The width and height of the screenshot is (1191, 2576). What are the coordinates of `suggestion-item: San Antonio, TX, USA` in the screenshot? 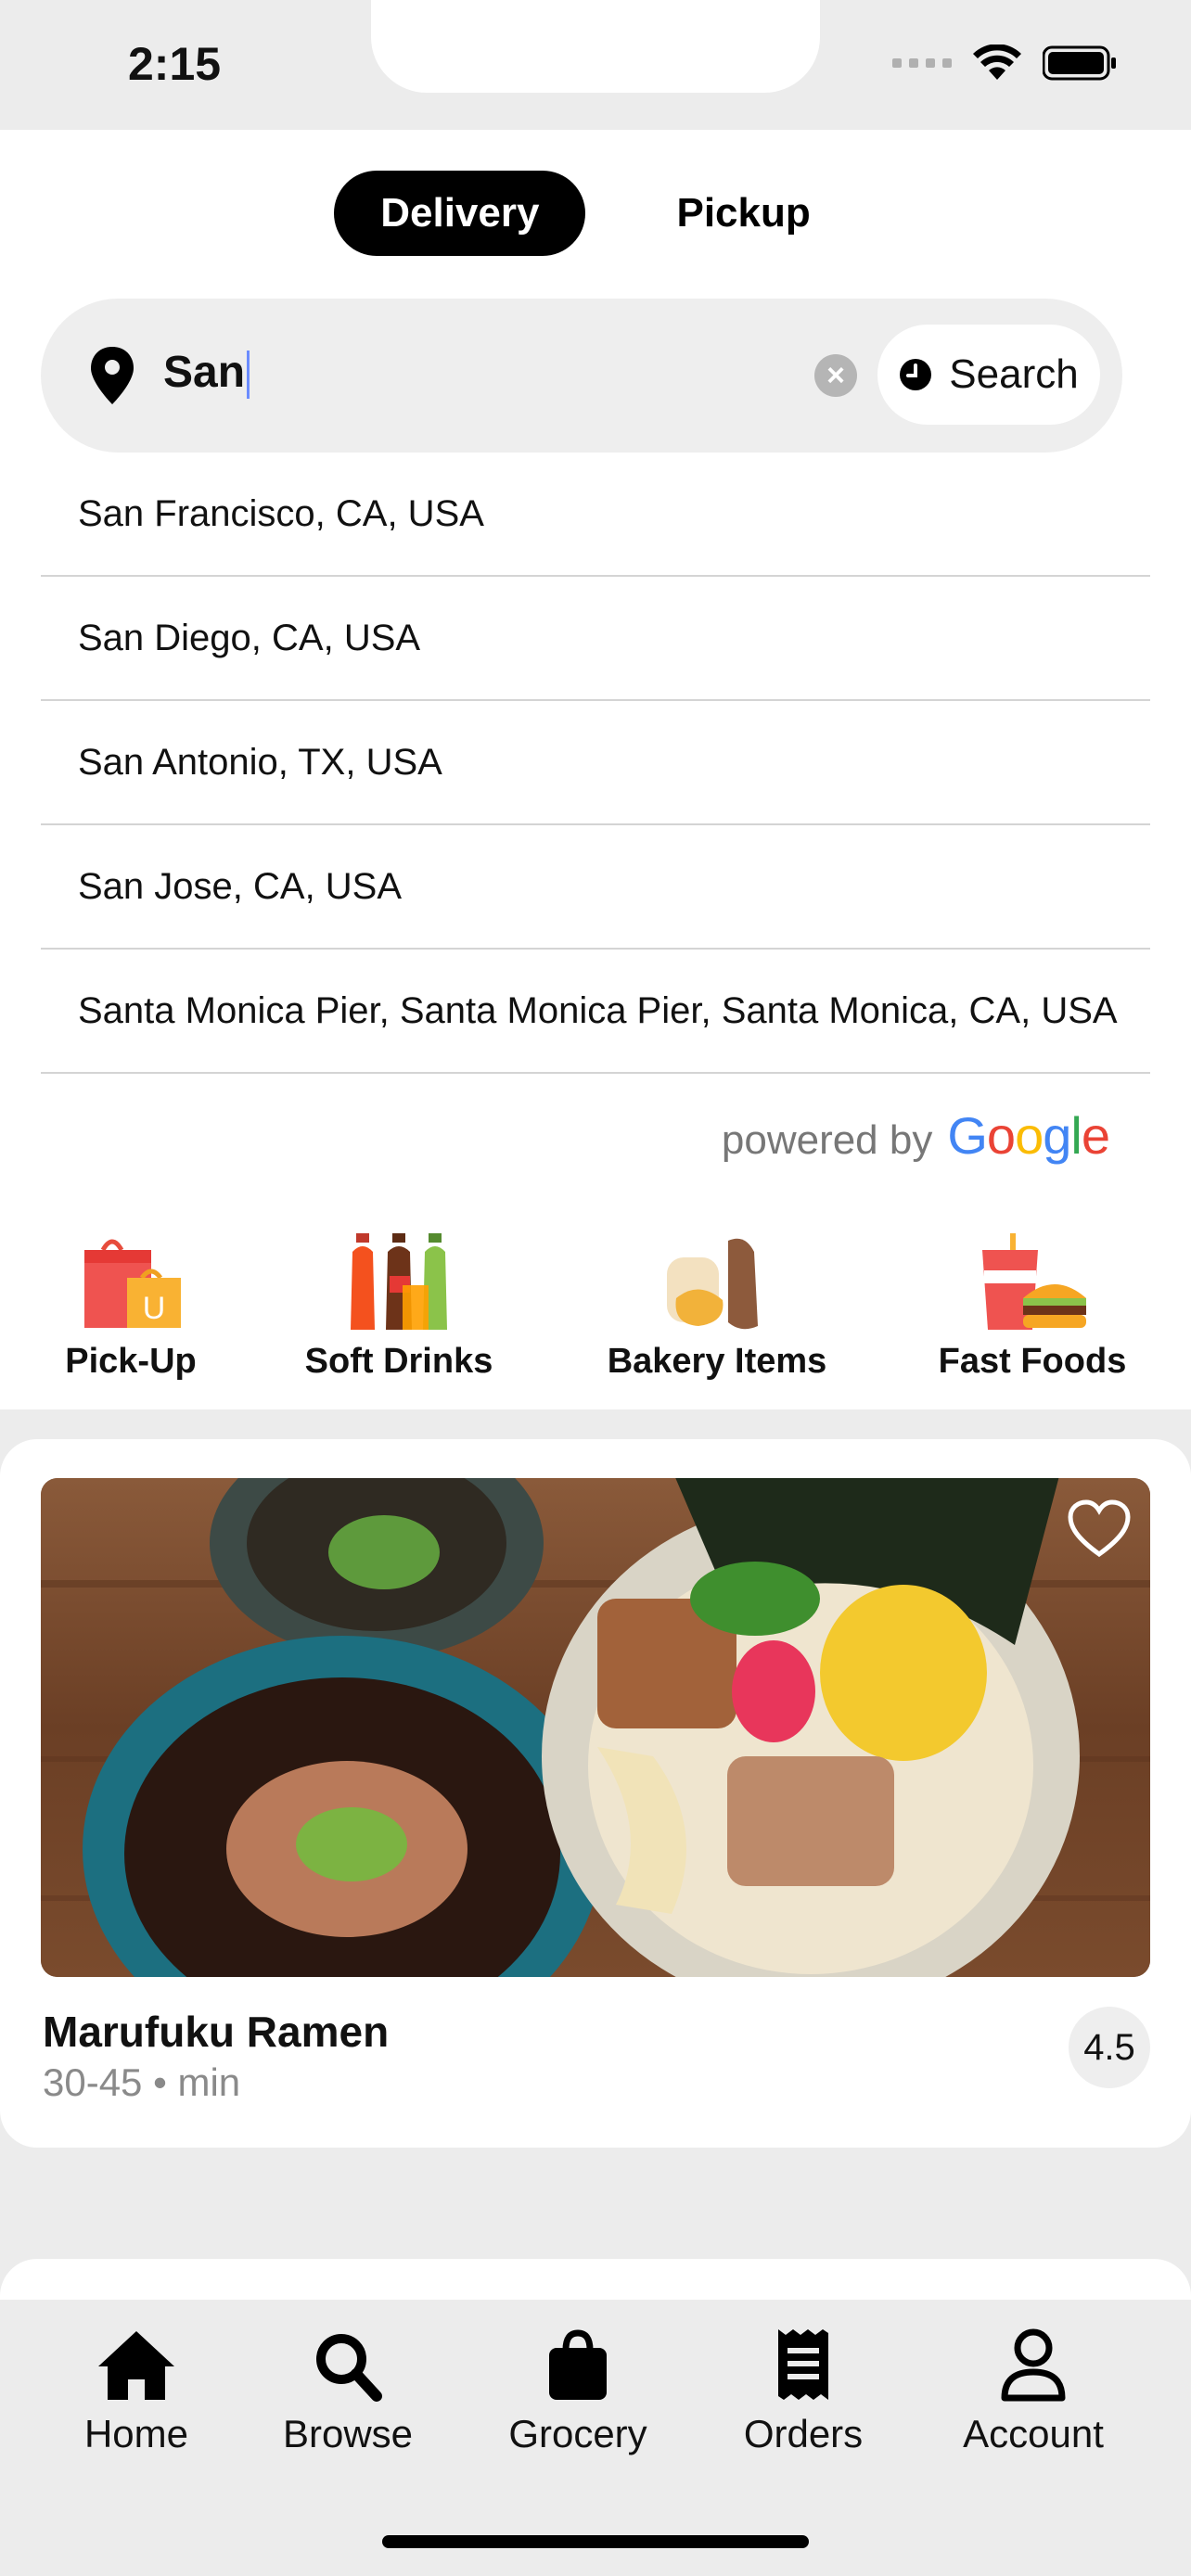 It's located at (595, 763).